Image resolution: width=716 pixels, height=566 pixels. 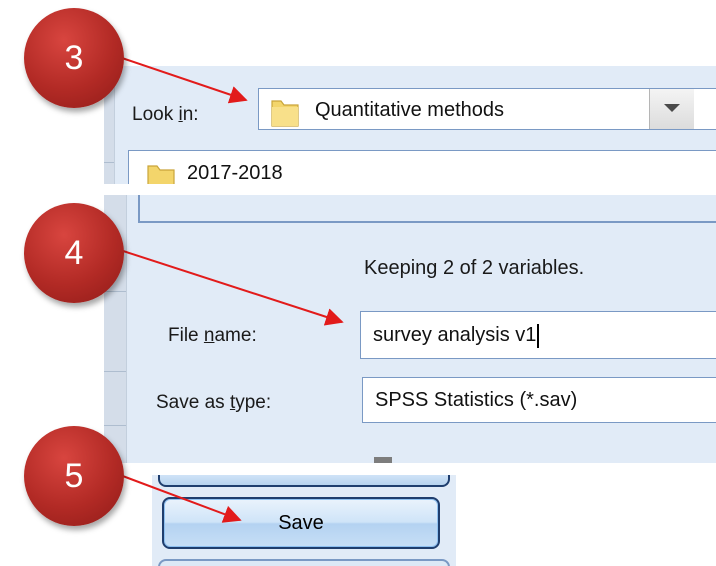 I want to click on save-button: Save, so click(x=301, y=523).